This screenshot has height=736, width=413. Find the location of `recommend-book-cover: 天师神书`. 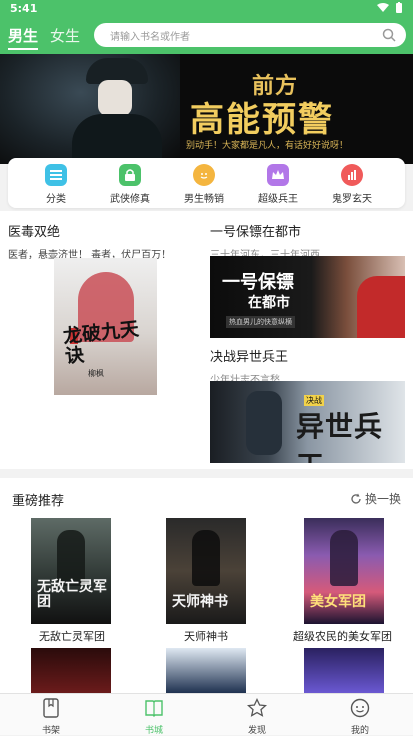

recommend-book-cover: 天师神书 is located at coordinates (206, 571).